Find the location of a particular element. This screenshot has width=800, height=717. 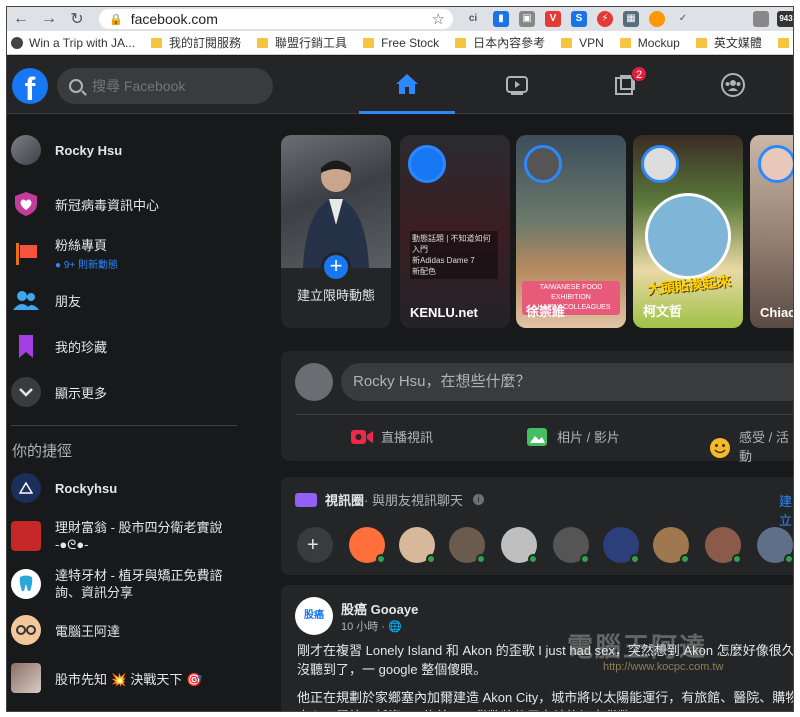

shortcut-item: 理財富翁 - 股市四分衛老實說 -●ᘓ●- is located at coordinates (125, 536).